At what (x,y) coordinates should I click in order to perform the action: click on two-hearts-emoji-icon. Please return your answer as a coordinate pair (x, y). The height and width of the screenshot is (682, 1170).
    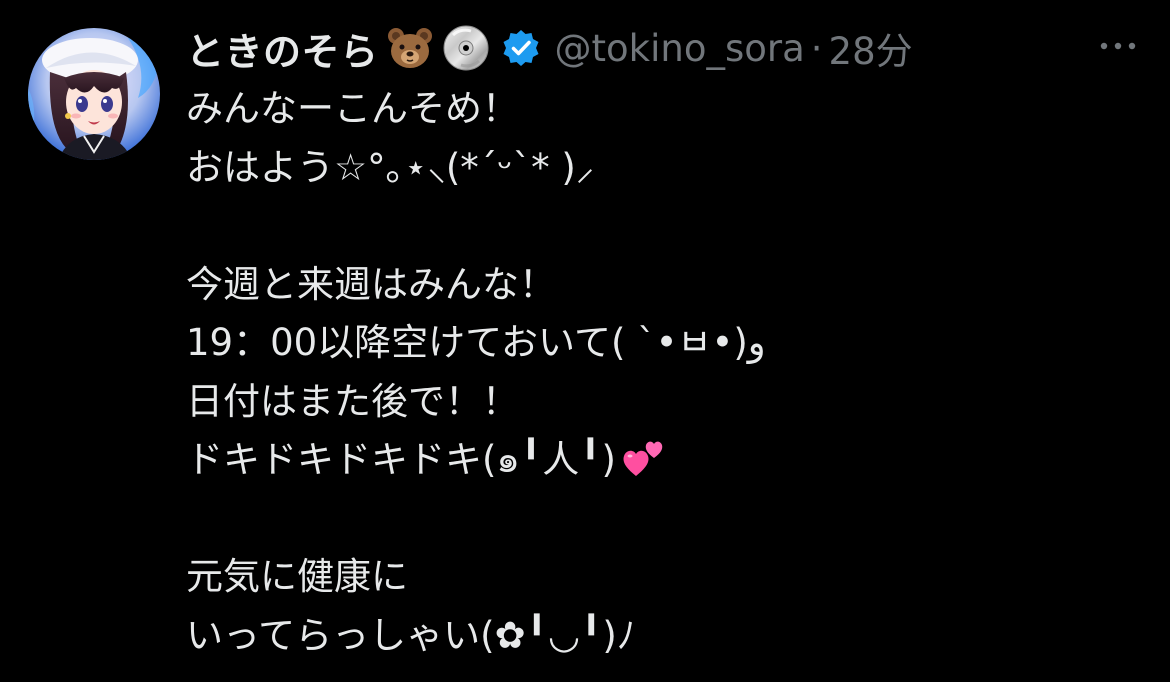
    Looking at the image, I should click on (644, 458).